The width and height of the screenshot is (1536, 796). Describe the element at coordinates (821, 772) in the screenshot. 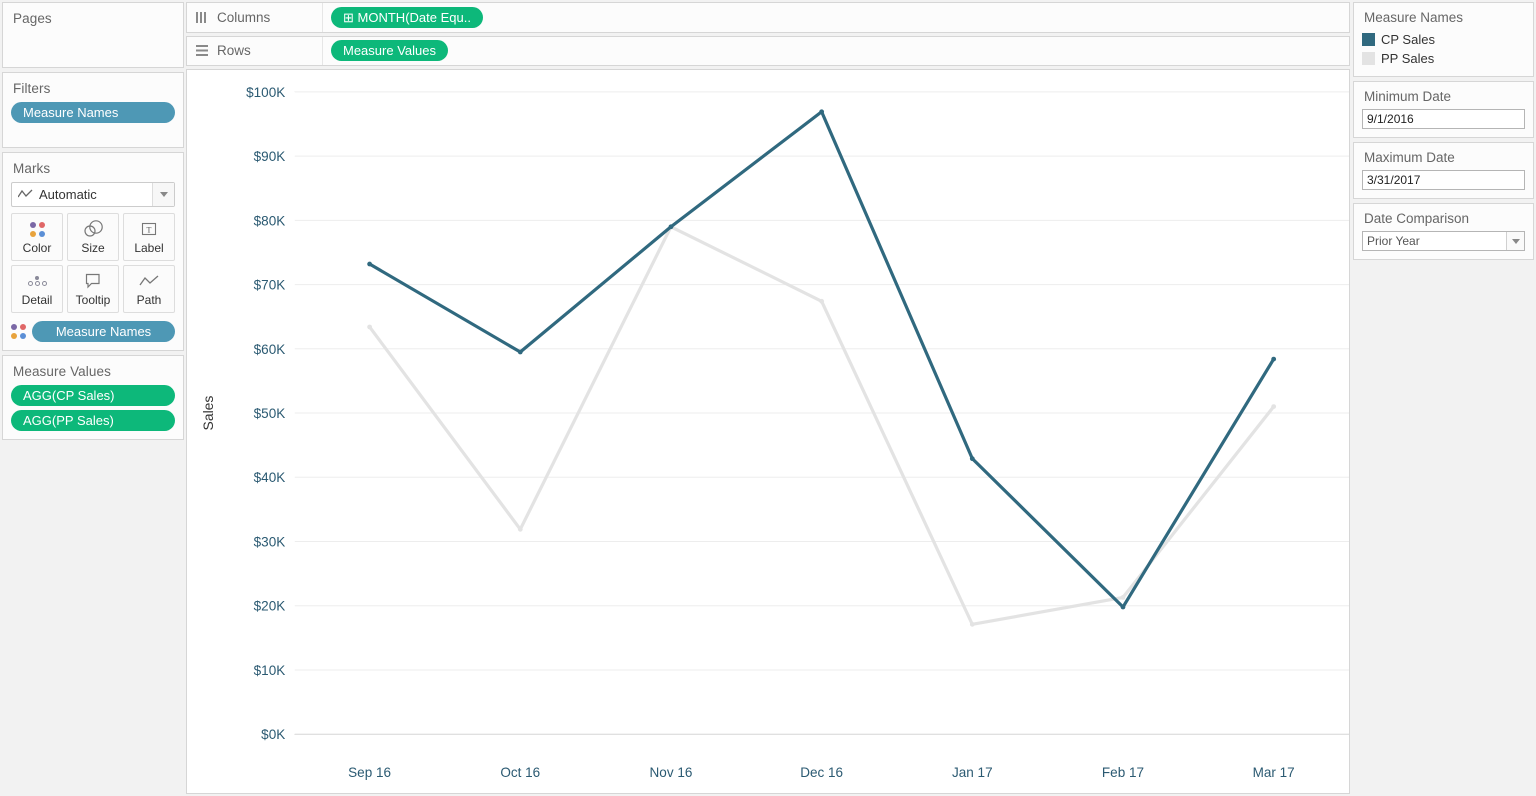

I see `x-axis-tick-label: Dec 16` at that location.